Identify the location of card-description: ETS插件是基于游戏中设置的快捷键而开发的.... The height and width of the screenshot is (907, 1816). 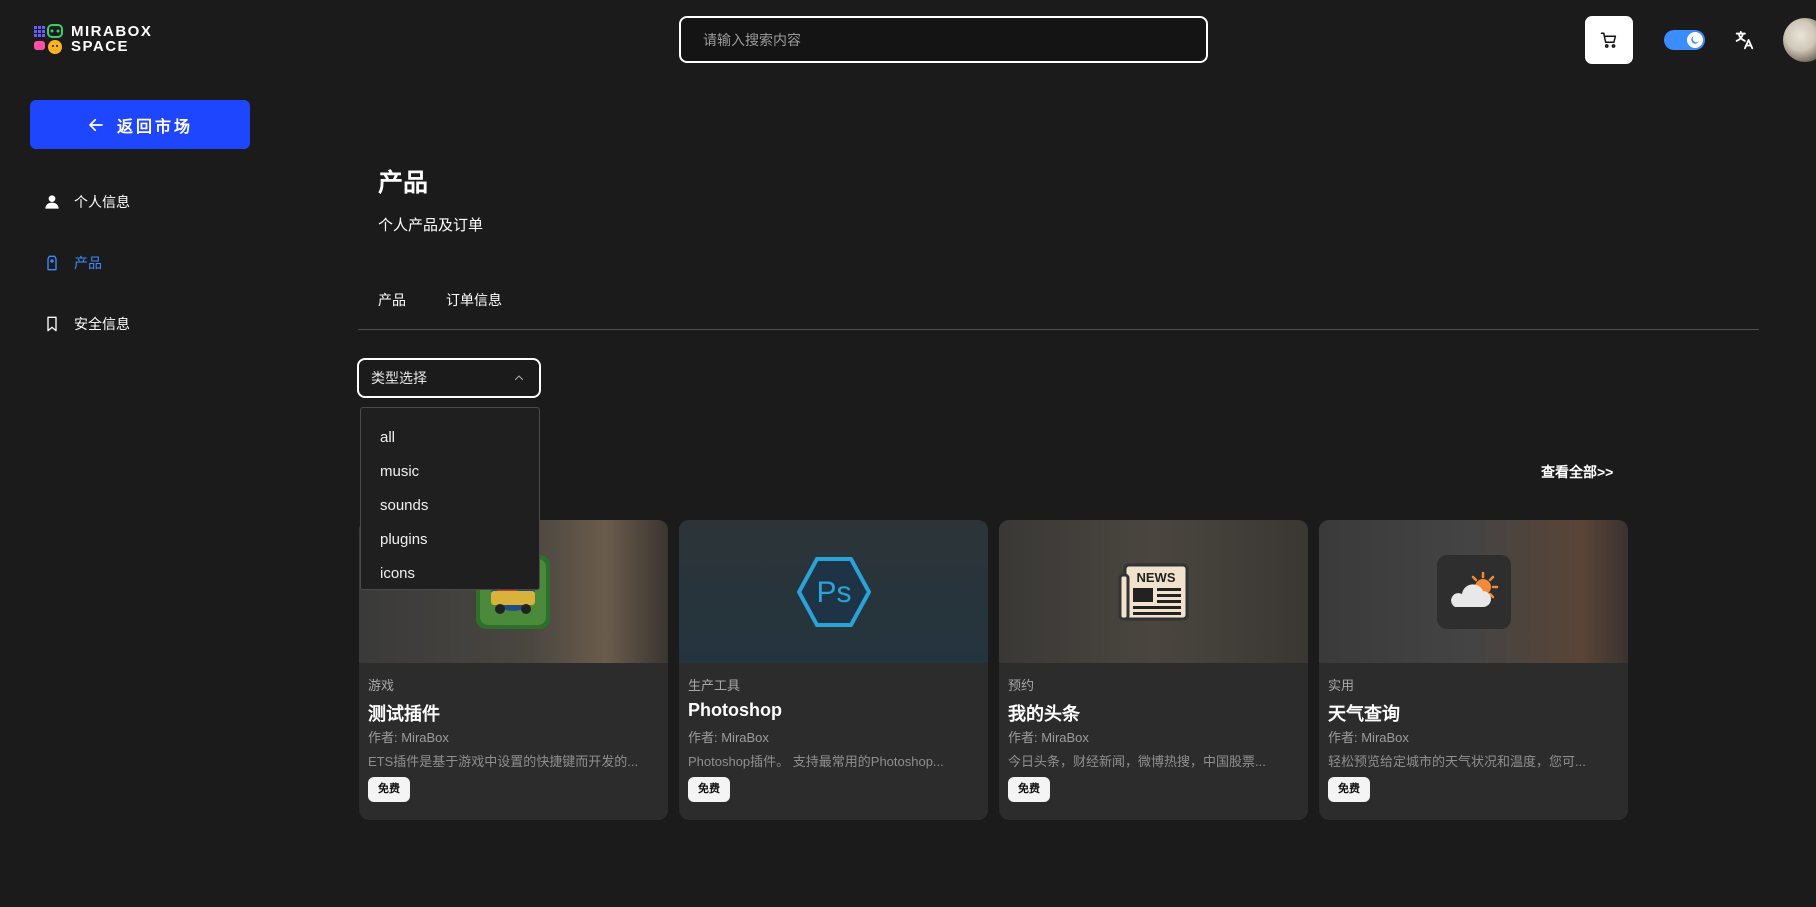
(503, 761).